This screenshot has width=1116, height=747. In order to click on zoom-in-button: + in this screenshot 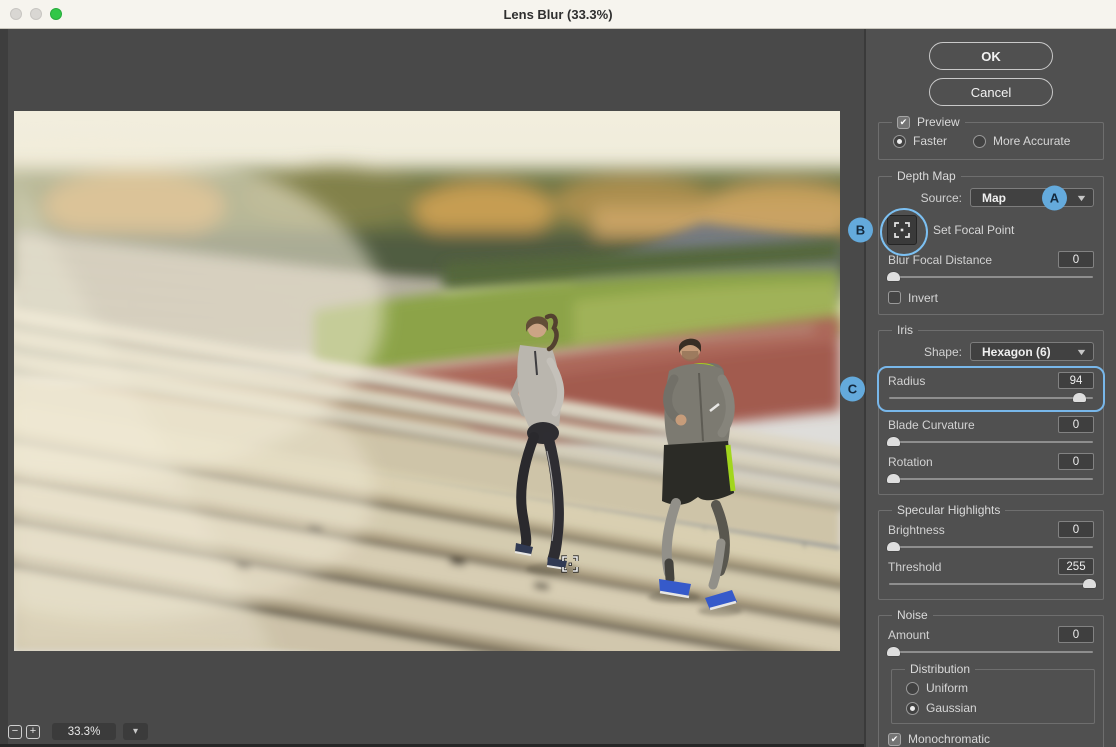, I will do `click(33, 731)`.